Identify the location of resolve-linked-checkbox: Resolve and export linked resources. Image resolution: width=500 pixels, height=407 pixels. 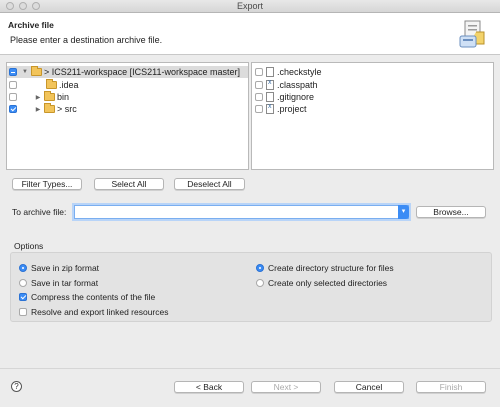
(94, 312).